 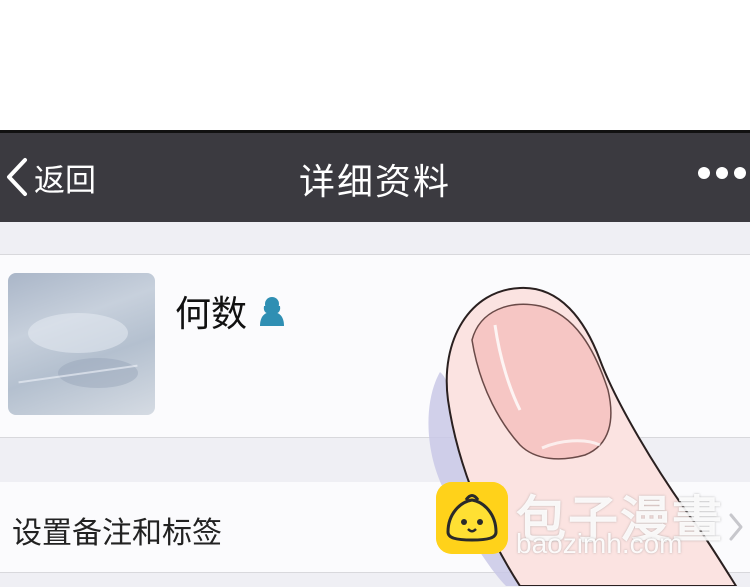 I want to click on contact-name: 何数, so click(x=211, y=314).